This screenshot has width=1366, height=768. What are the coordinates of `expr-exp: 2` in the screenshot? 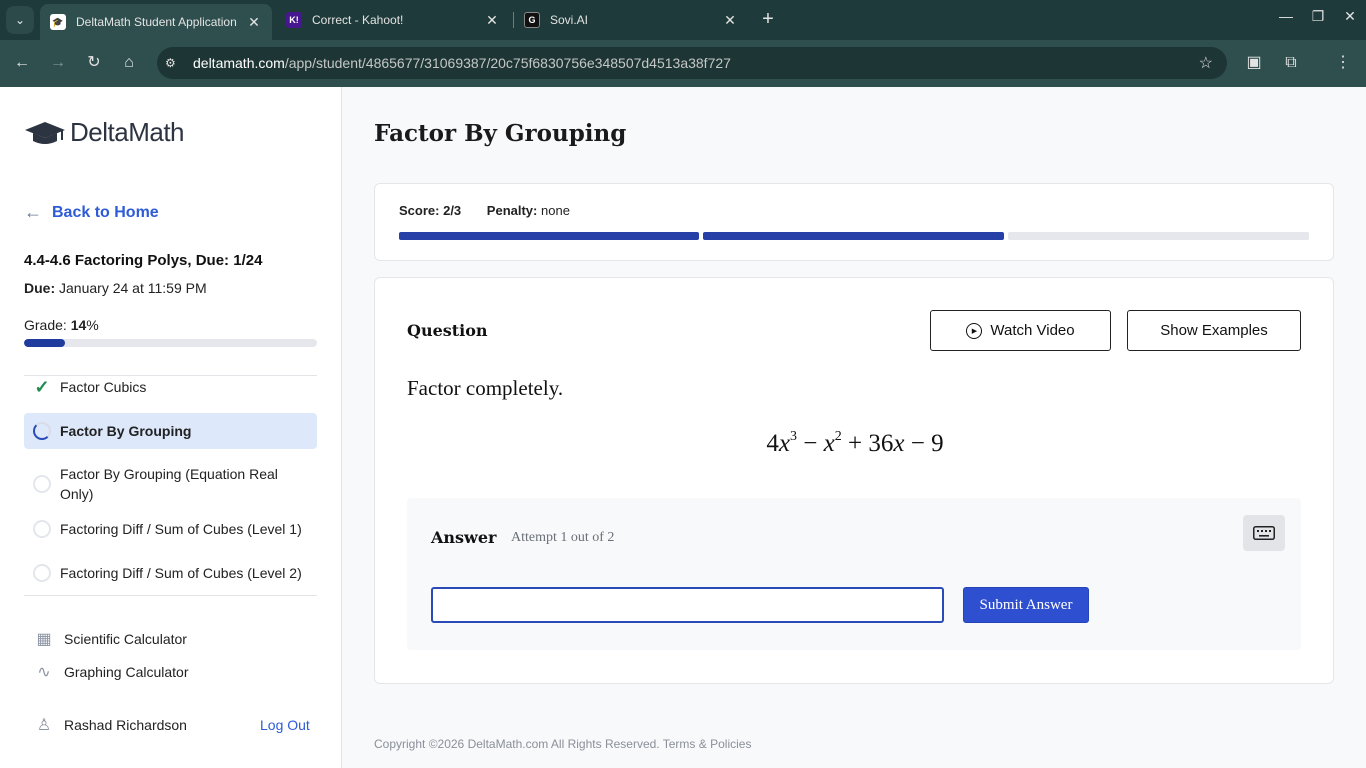 It's located at (838, 436).